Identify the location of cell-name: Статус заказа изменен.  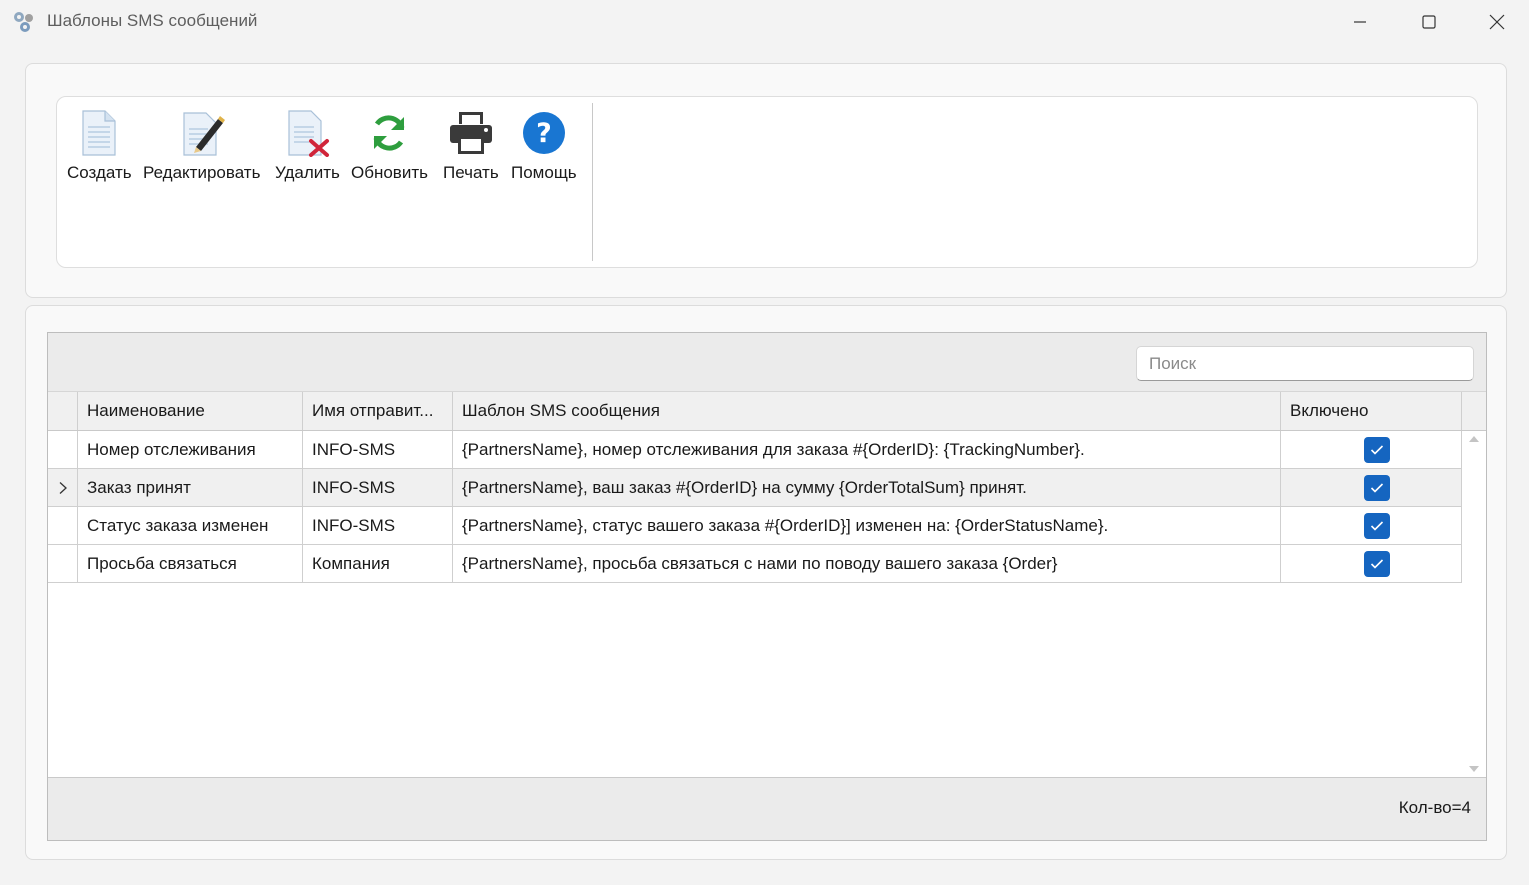
(190, 525).